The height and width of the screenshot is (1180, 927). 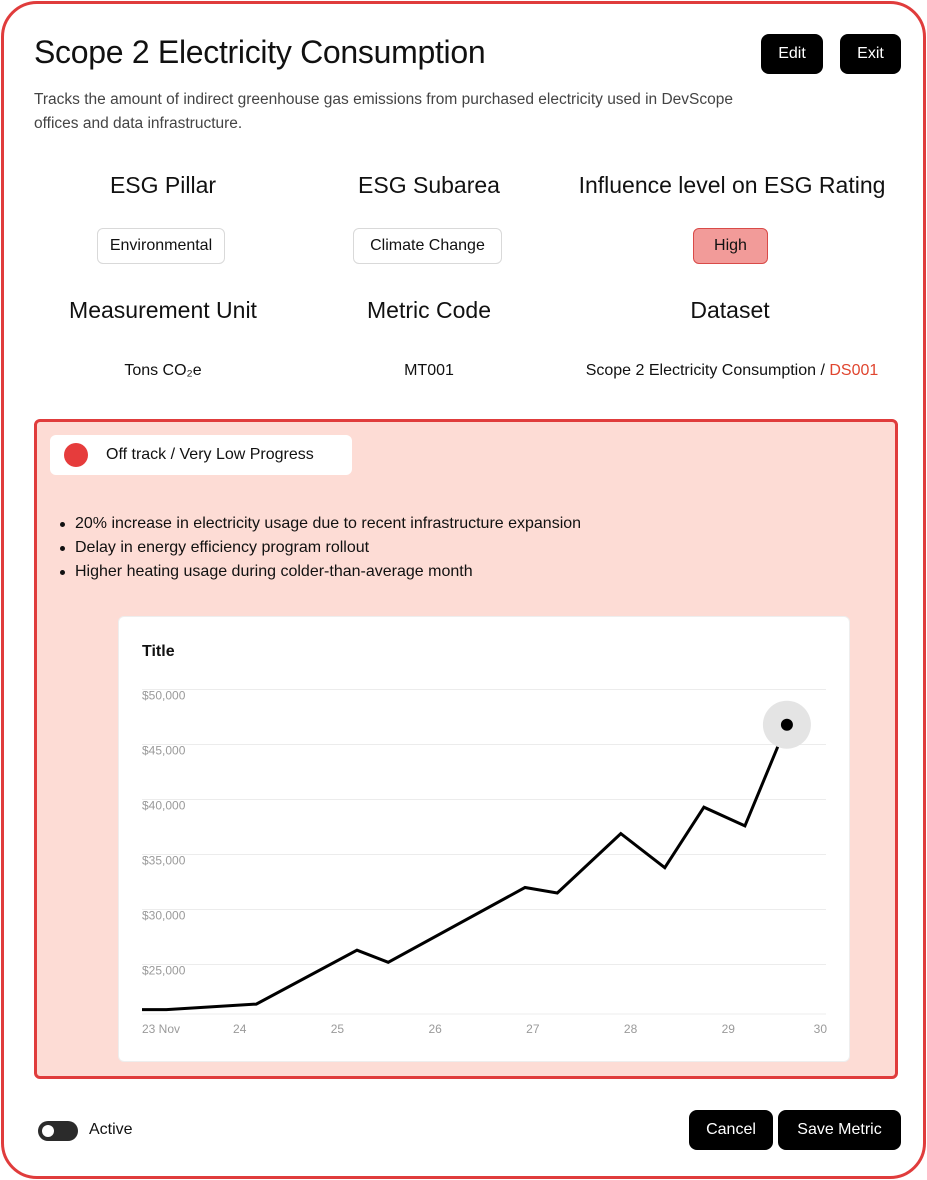 I want to click on influence-chip: High, so click(x=730, y=246).